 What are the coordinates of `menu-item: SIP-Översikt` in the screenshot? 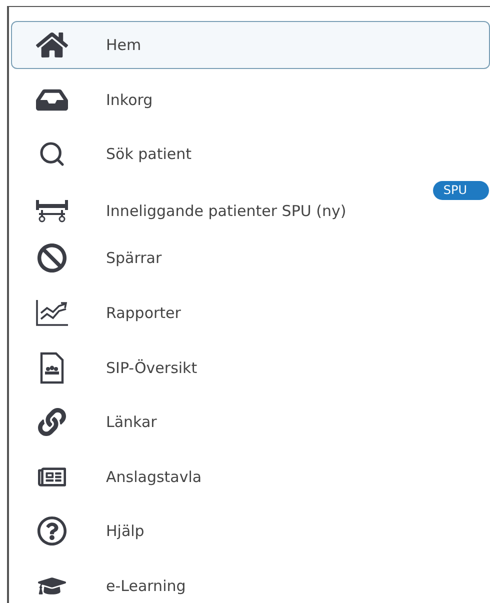 It's located at (250, 368).